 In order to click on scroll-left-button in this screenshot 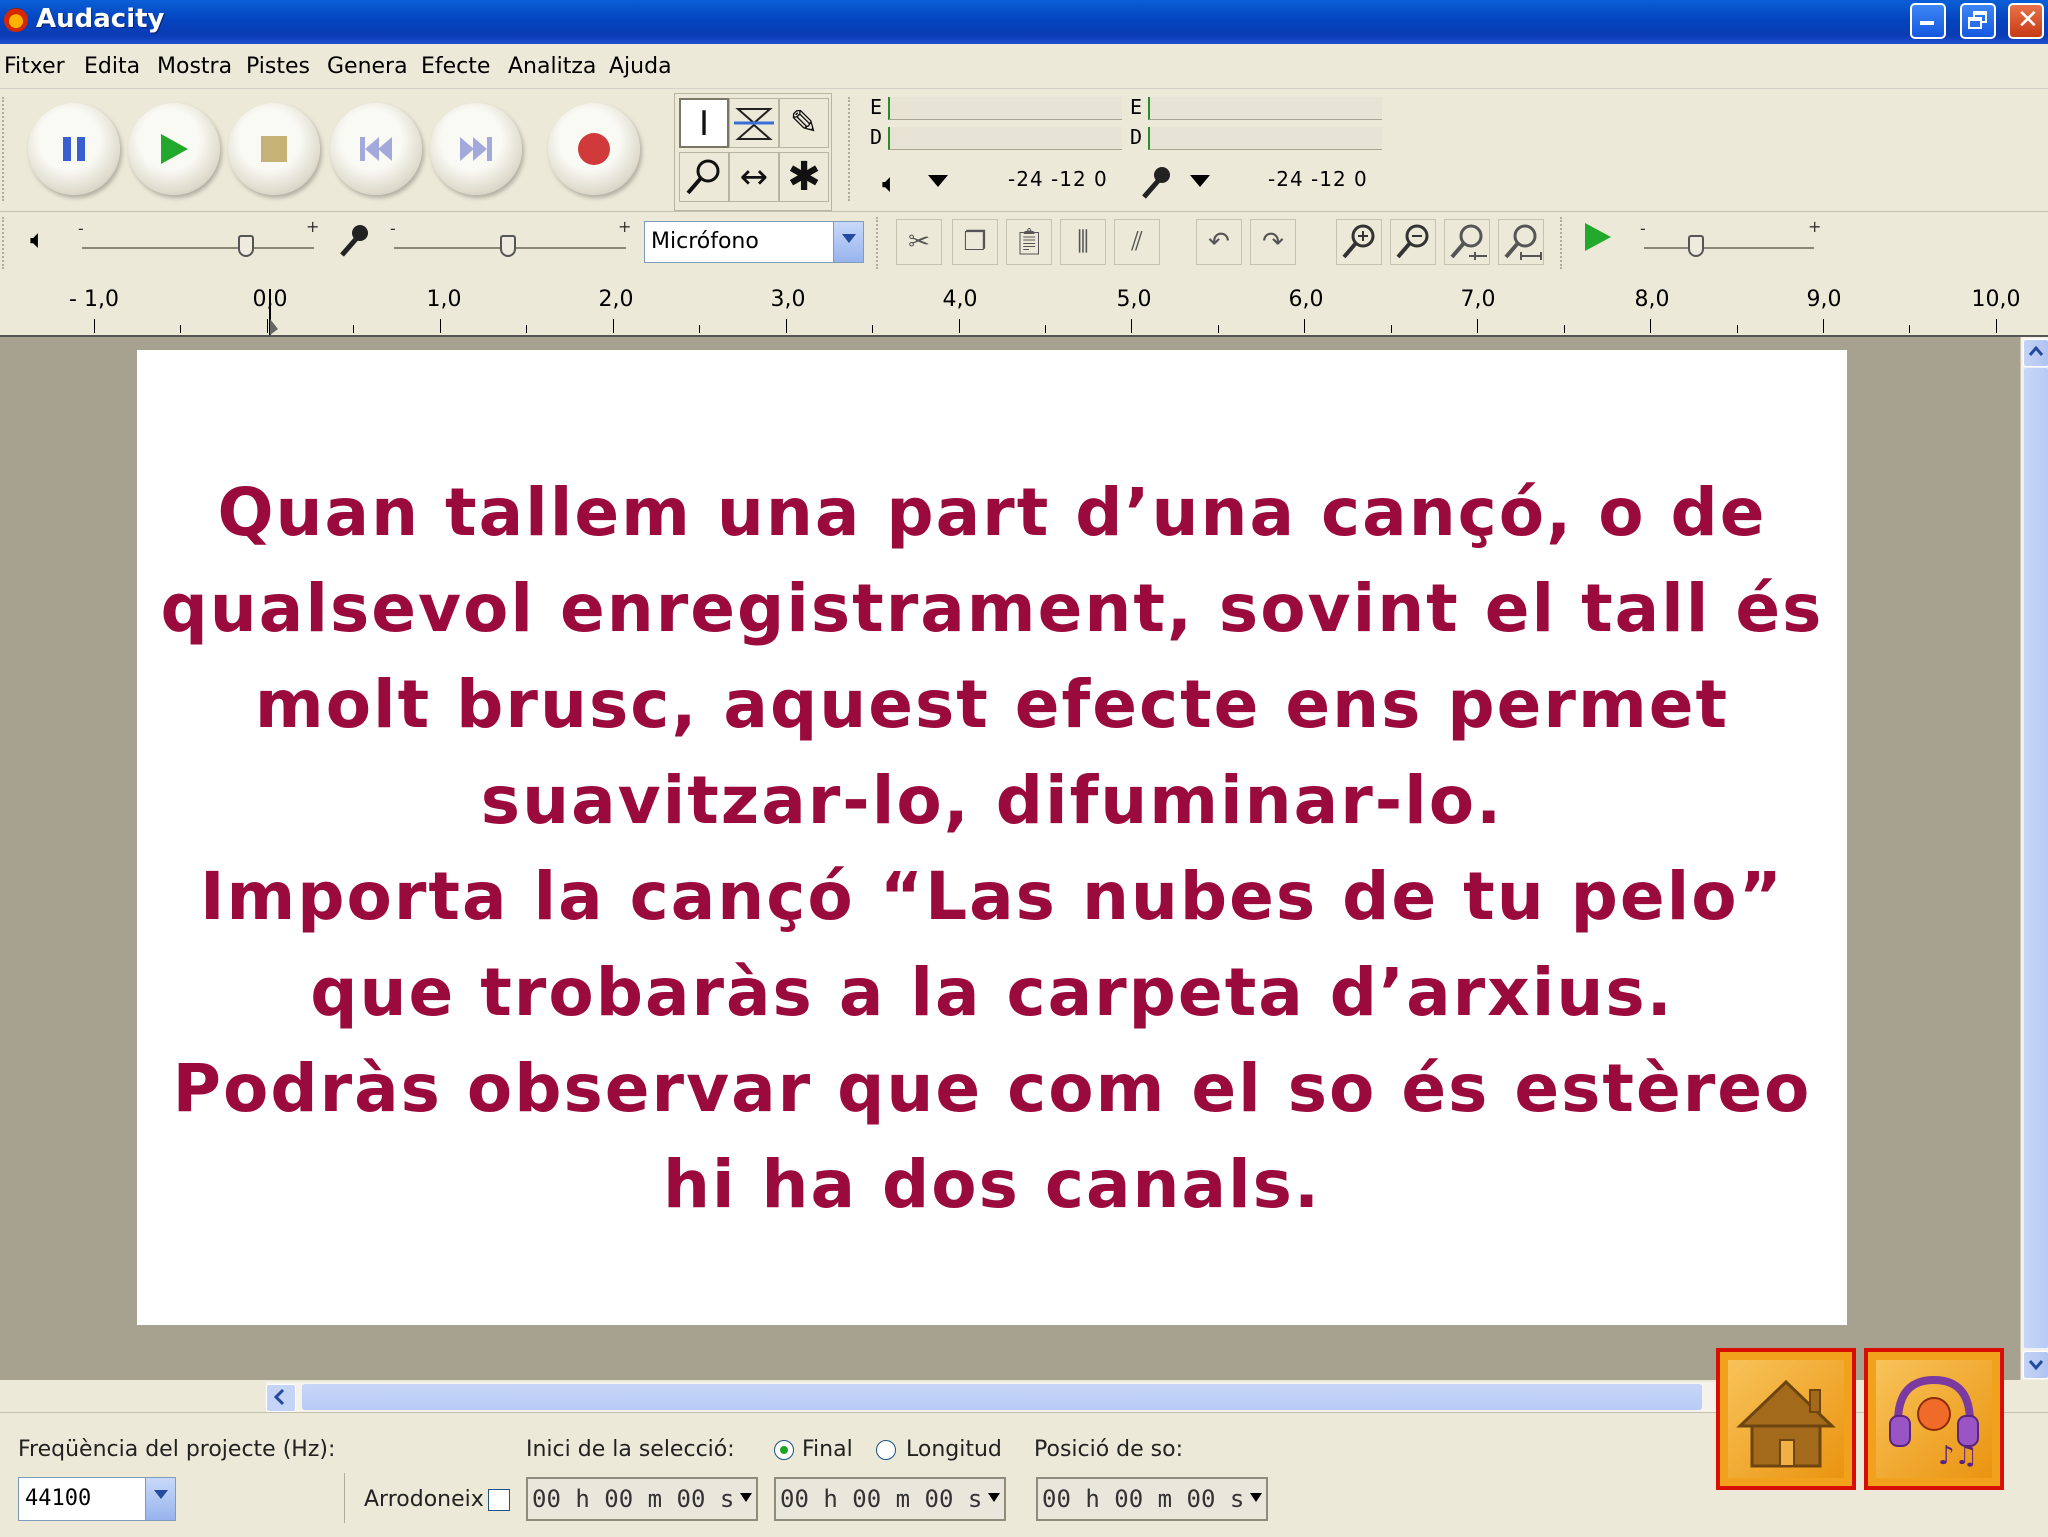, I will do `click(281, 1398)`.